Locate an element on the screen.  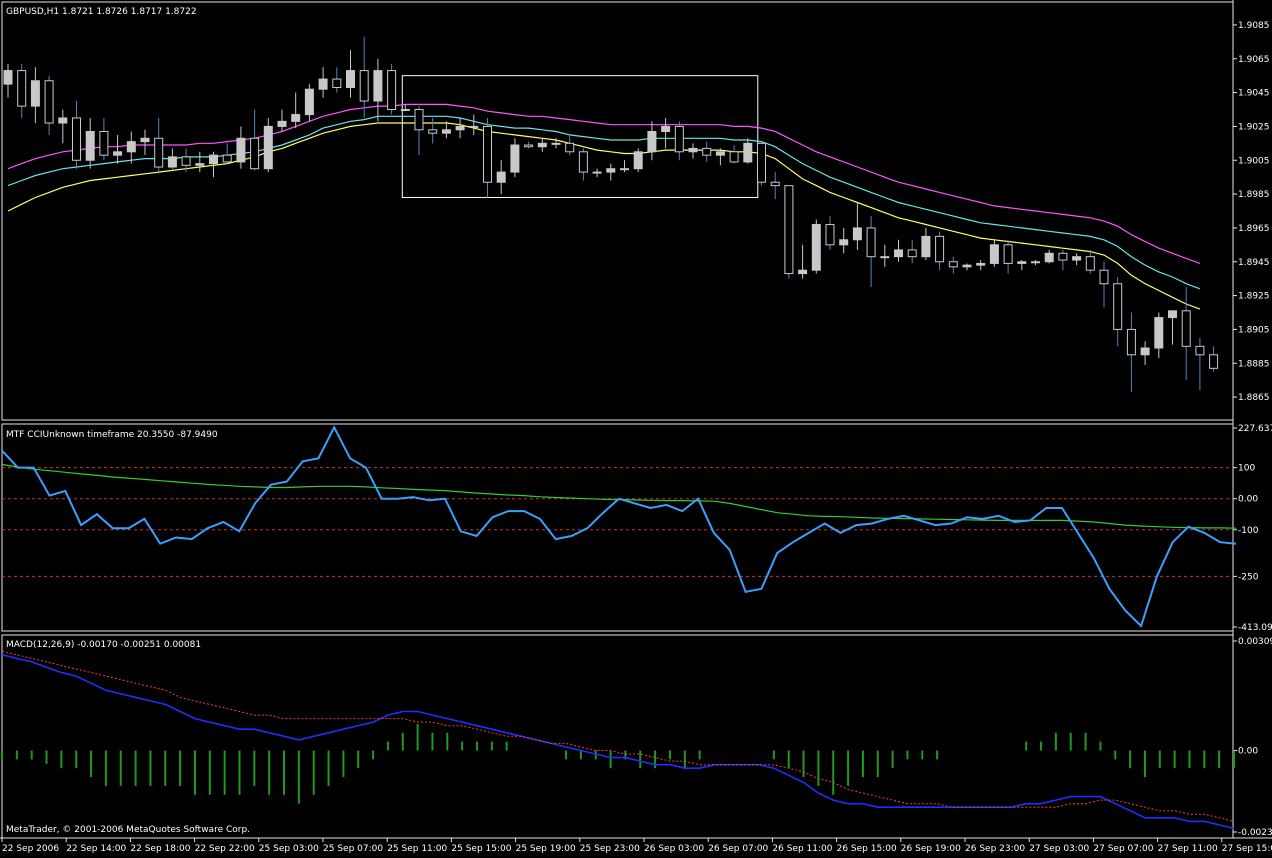
time-tick-label: 26 Sep 19:00 is located at coordinates (931, 849).